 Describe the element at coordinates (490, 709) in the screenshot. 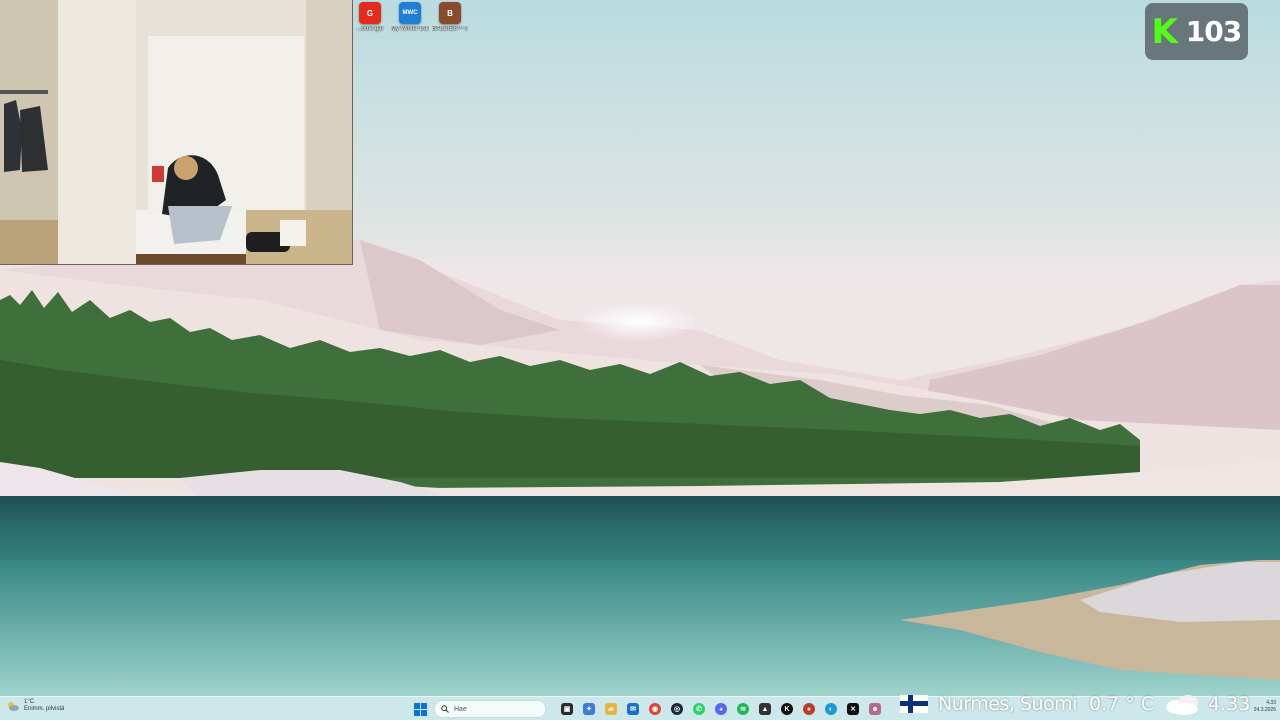

I see `taskbar-search: Hae` at that location.